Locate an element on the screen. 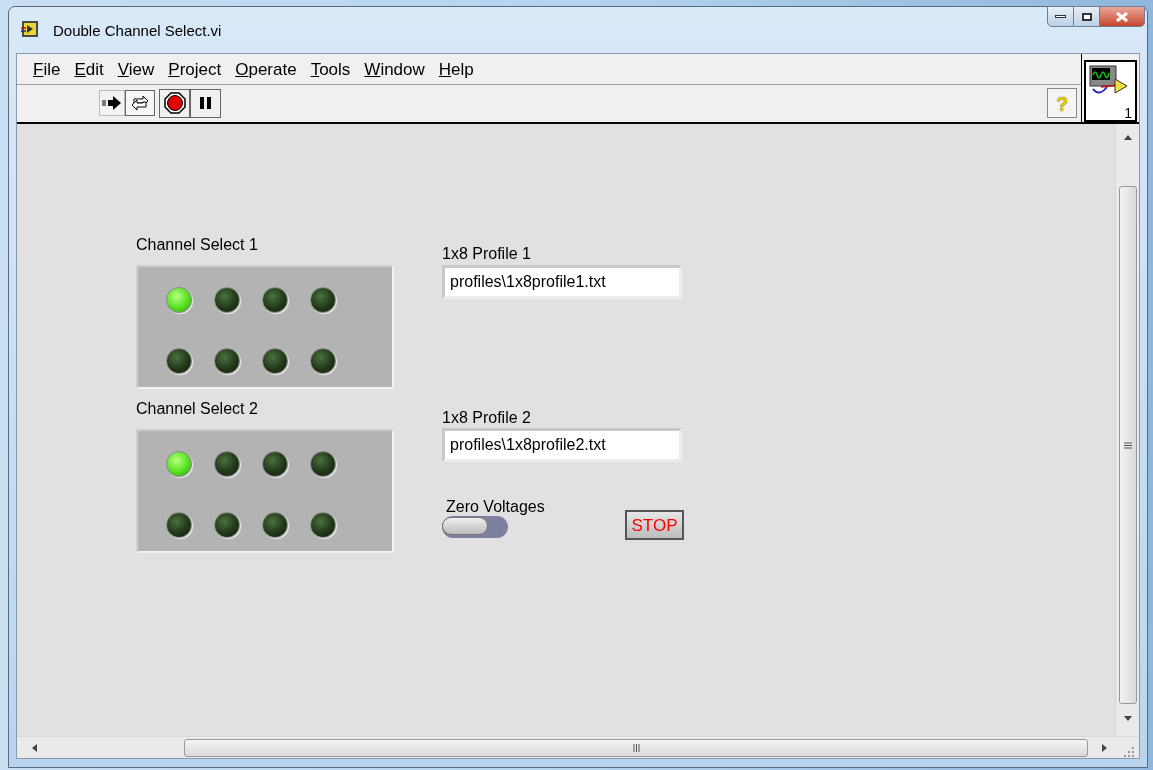  stop-sign-icon is located at coordinates (174, 103).